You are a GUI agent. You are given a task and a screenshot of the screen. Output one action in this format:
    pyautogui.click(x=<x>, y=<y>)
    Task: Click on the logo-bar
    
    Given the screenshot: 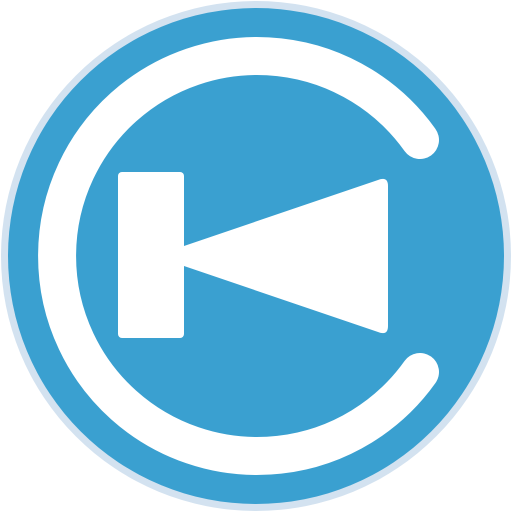 What is the action you would take?
    pyautogui.click(x=151, y=255)
    